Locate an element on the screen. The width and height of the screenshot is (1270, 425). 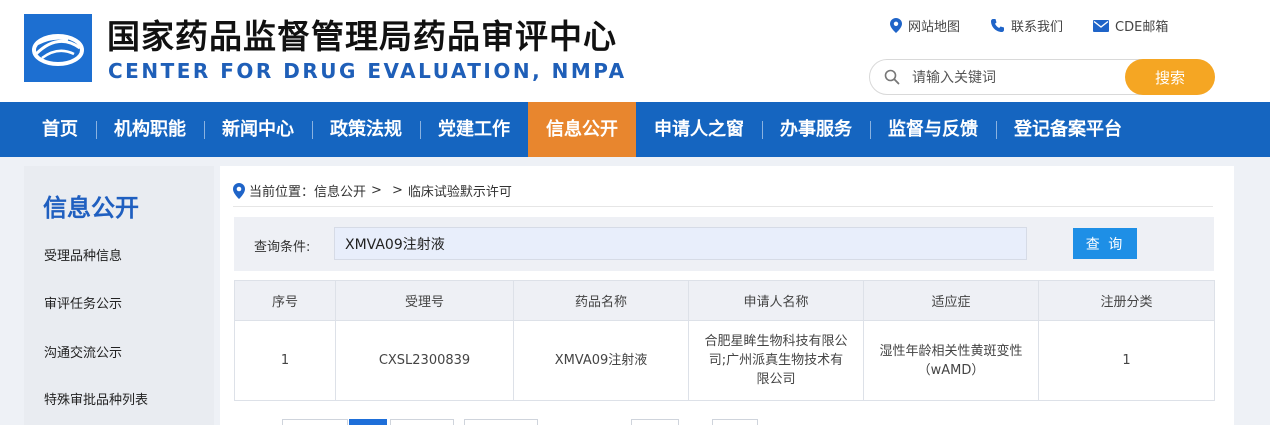
sidebar-item-accepted-varieties: 受理品种信息 is located at coordinates (83, 254).